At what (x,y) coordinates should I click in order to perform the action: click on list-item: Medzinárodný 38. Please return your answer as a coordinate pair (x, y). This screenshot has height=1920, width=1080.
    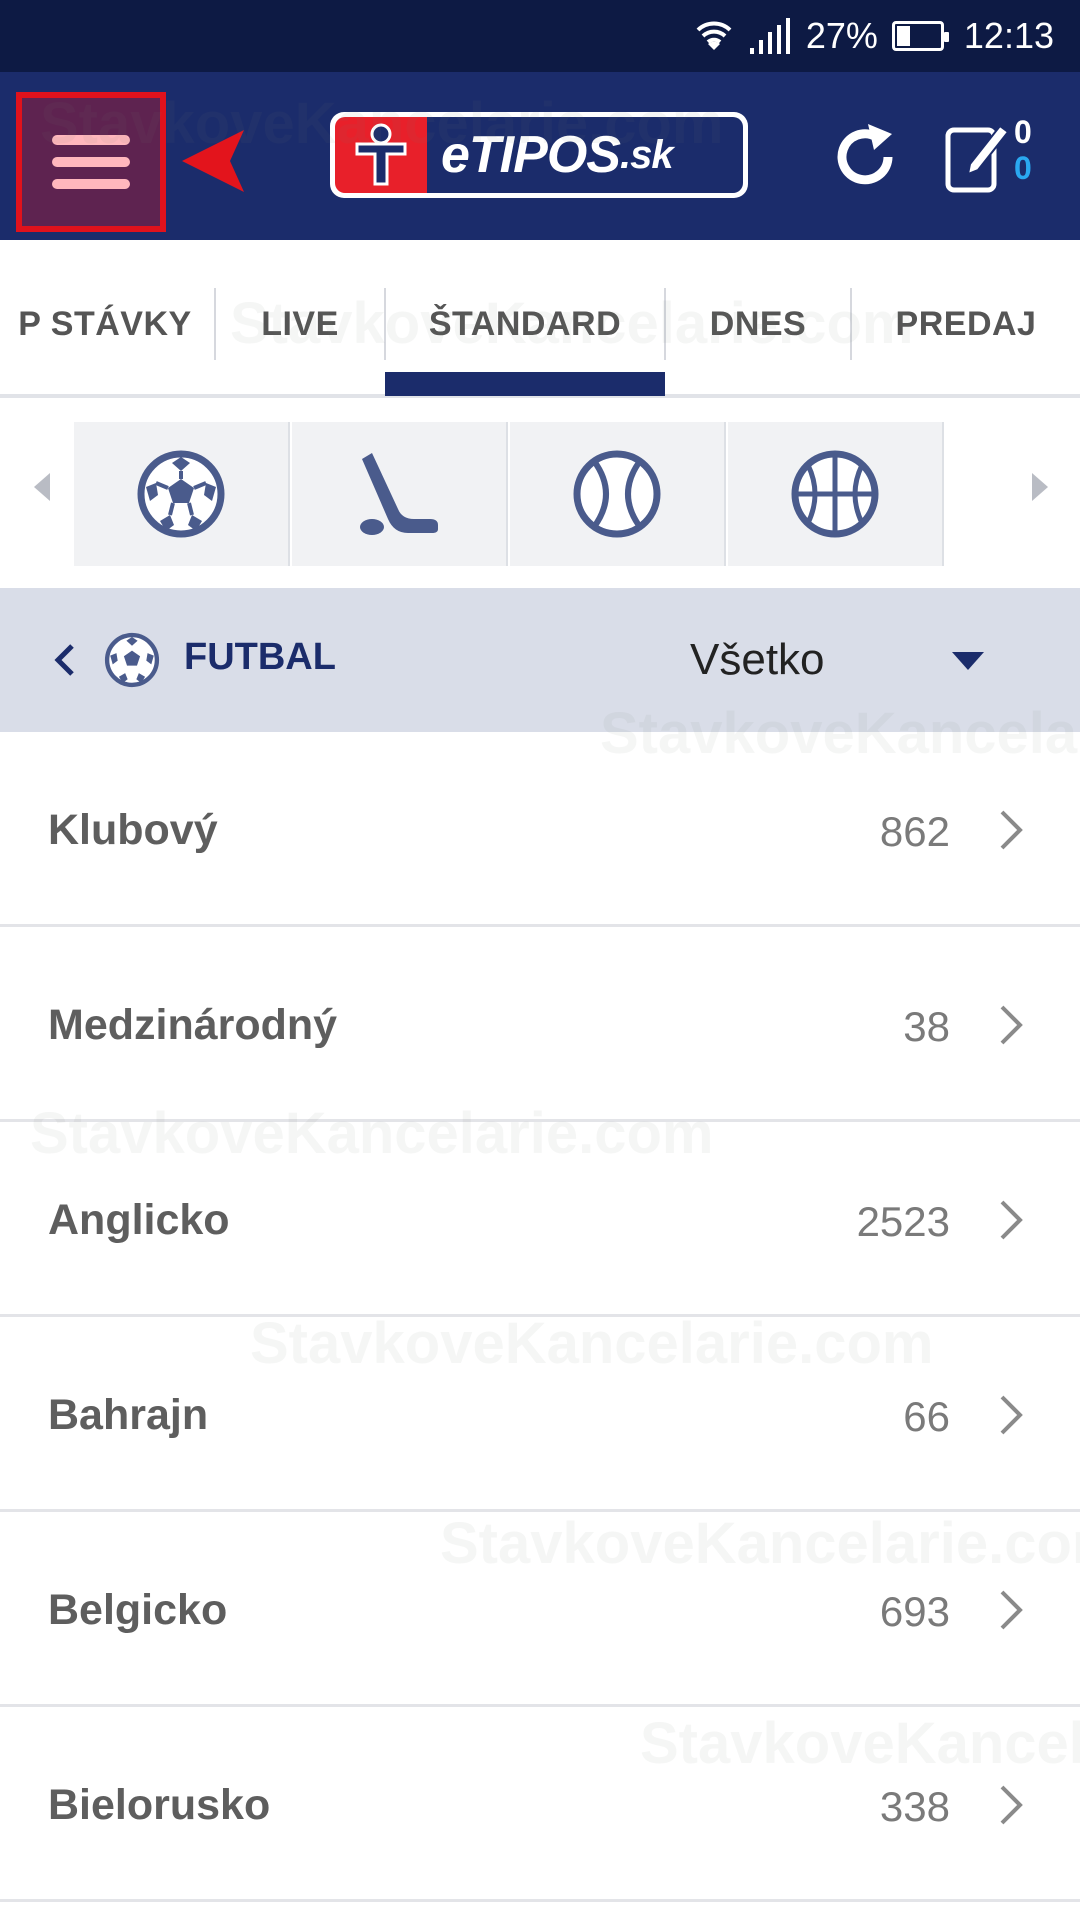
    Looking at the image, I should click on (540, 1024).